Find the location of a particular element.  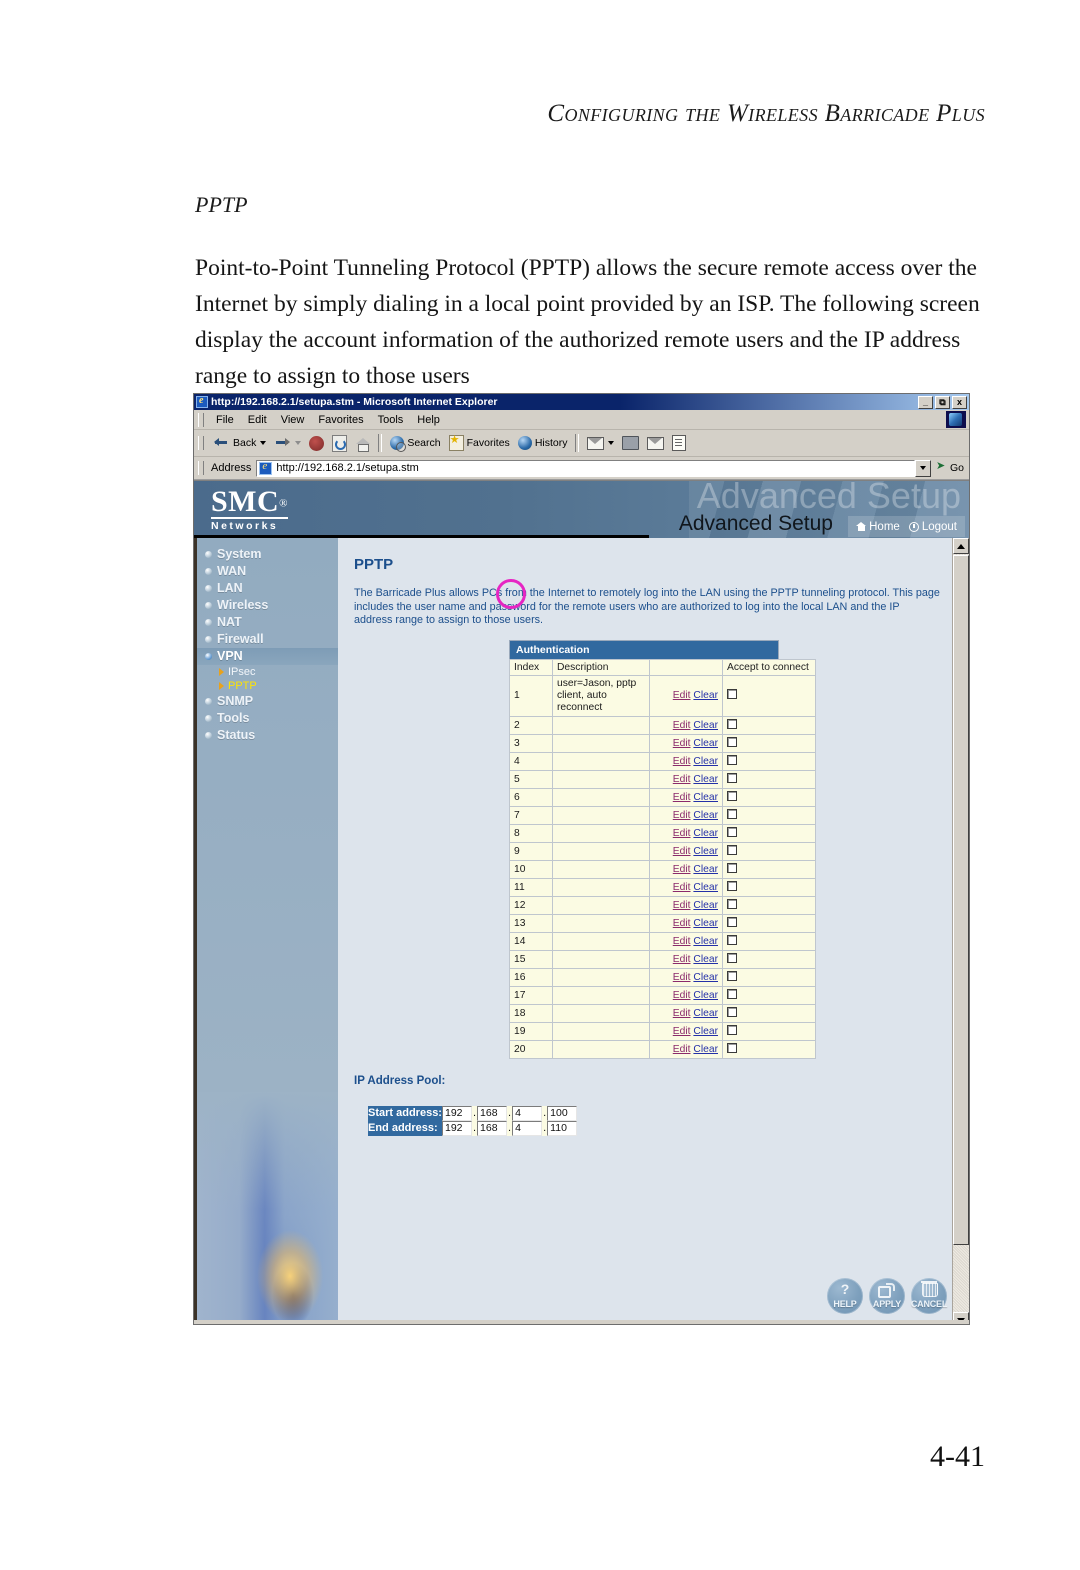

sidebar-item-wan: WAN is located at coordinates (267, 571).